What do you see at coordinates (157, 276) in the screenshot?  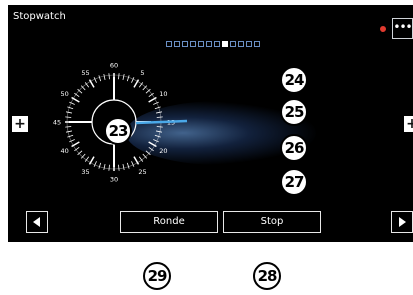 I see `callout-29: 29` at bounding box center [157, 276].